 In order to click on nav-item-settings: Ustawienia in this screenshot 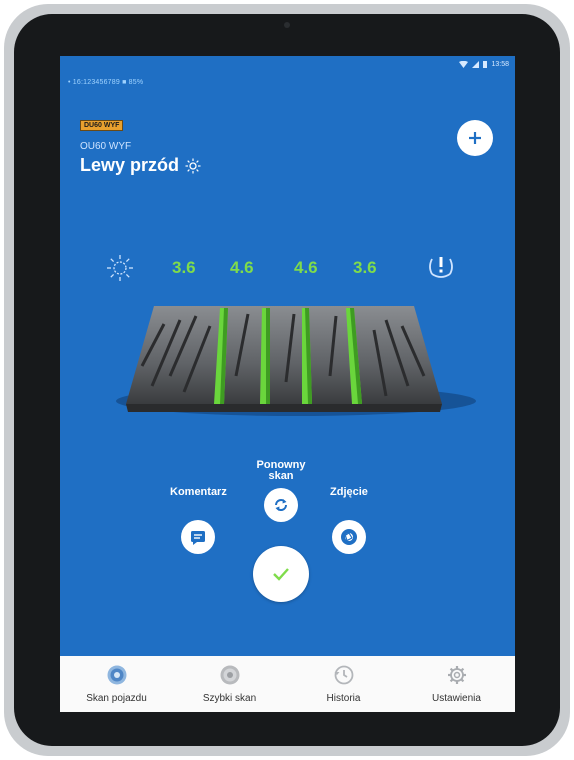, I will do `click(456, 684)`.